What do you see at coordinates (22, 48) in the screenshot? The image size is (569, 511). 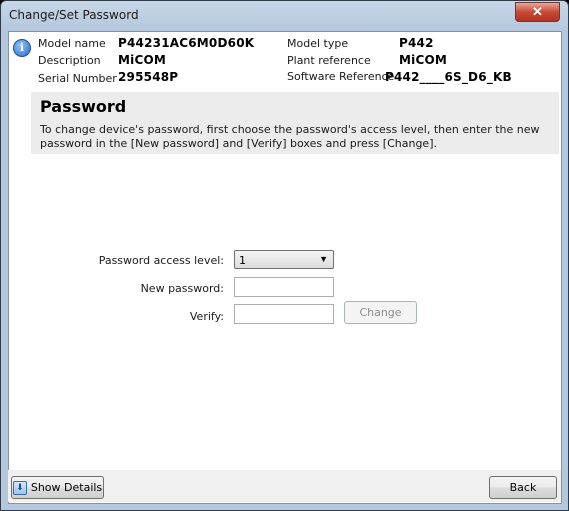 I see `info-icon: i` at bounding box center [22, 48].